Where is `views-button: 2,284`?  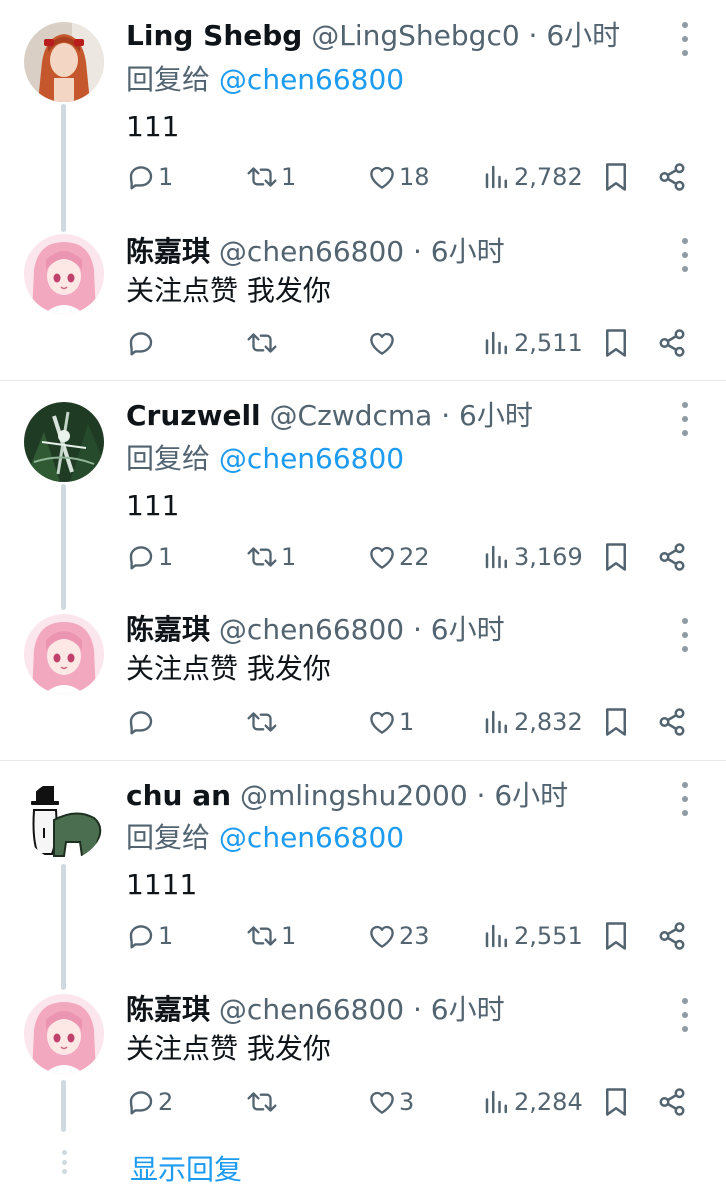 views-button: 2,284 is located at coordinates (532, 1102).